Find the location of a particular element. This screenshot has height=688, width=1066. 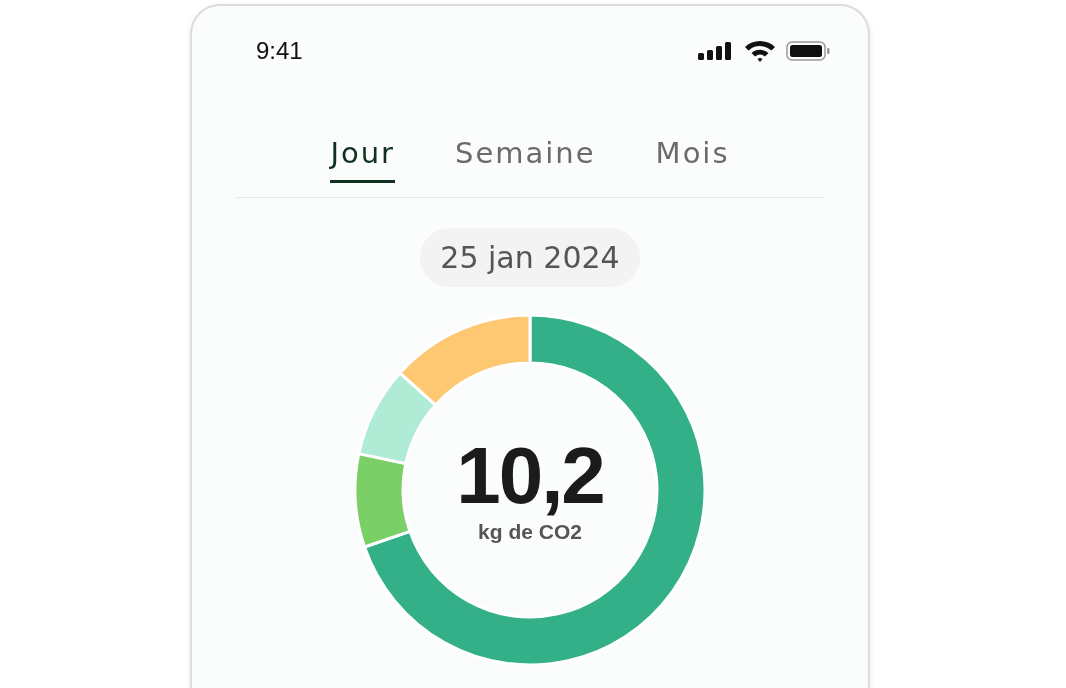

total-unit: kg de CO2 is located at coordinates (530, 532).